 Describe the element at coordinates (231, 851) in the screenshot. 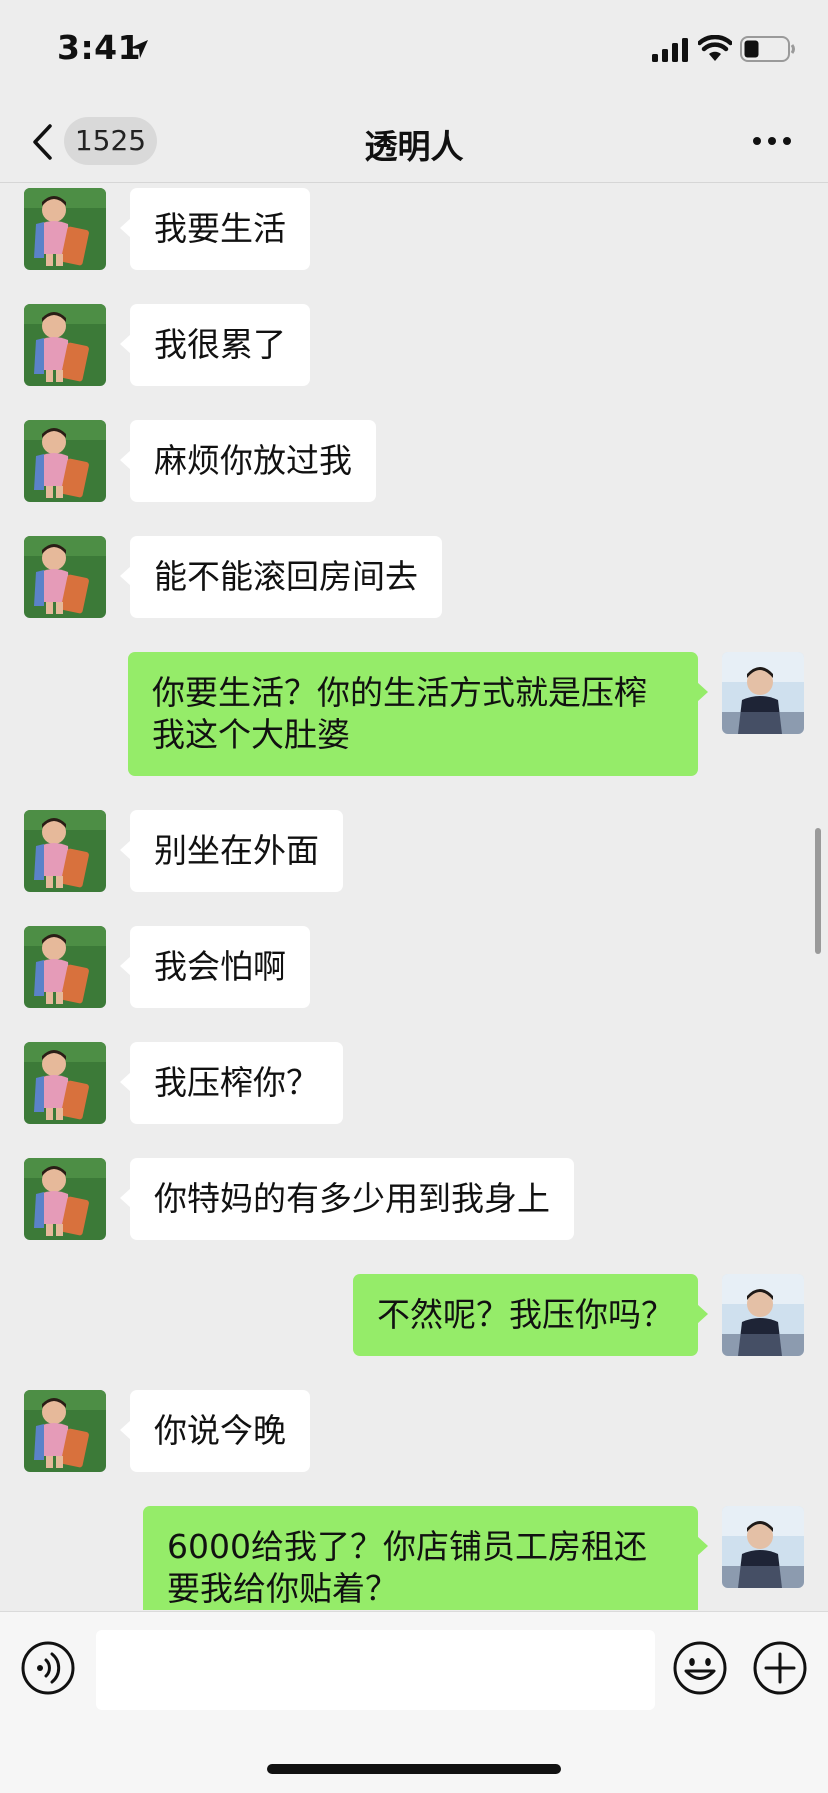

I see `message-bubble: 别坐在外面` at that location.